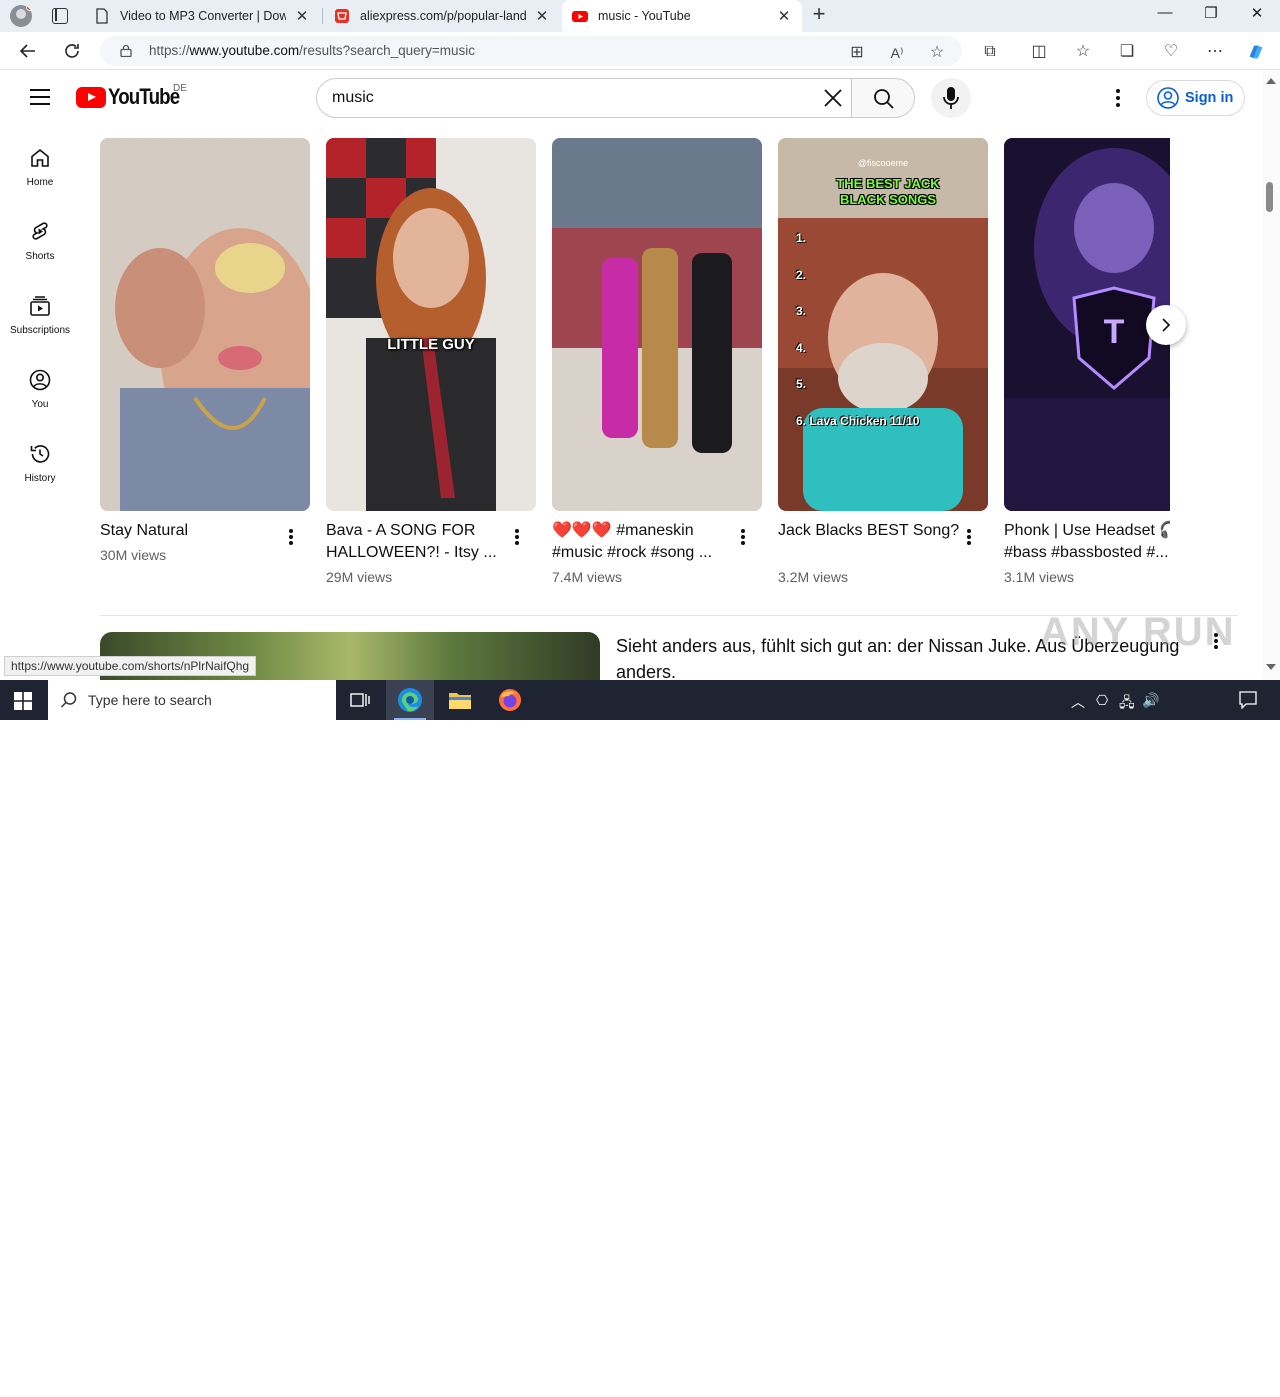 The height and width of the screenshot is (1397, 1280). What do you see at coordinates (510, 700) in the screenshot?
I see `taskbar-firefox` at bounding box center [510, 700].